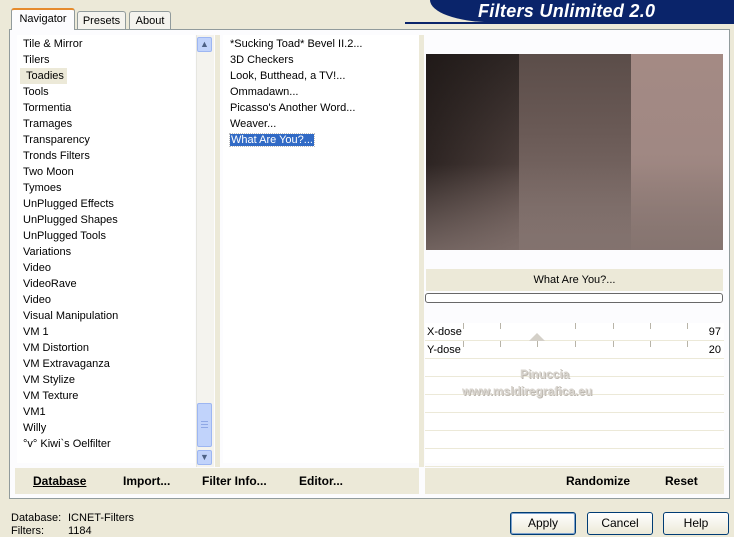 The height and width of the screenshot is (537, 734). What do you see at coordinates (106, 348) in the screenshot?
I see `category-item: VM Distortion` at bounding box center [106, 348].